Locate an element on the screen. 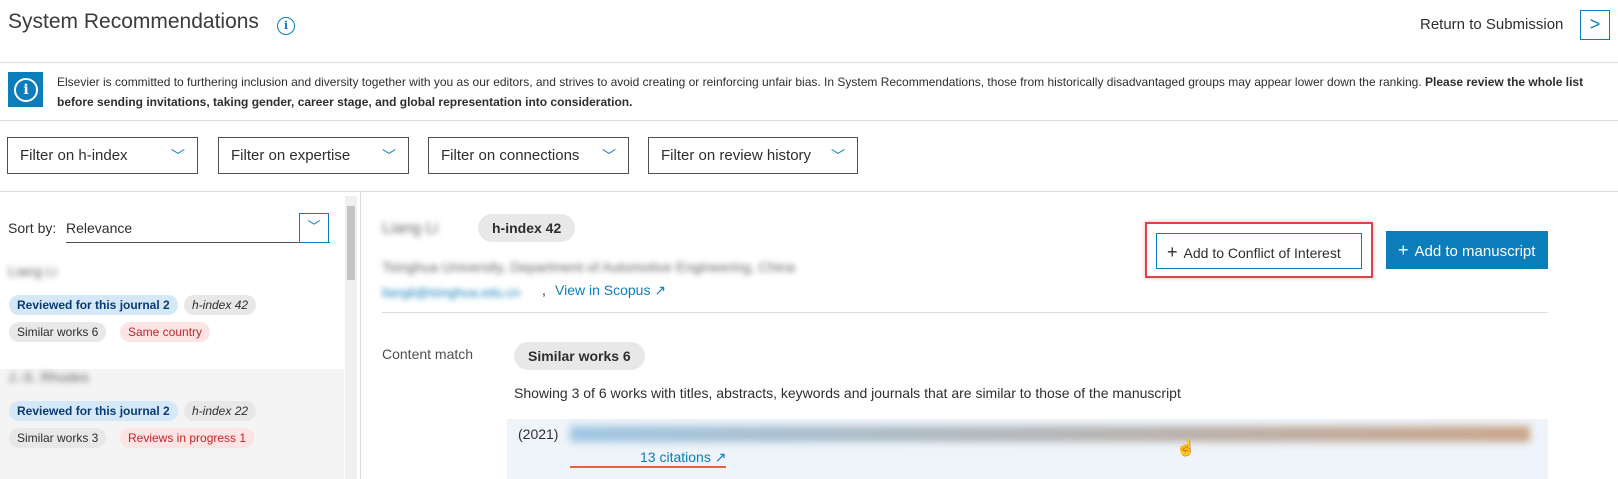 Image resolution: width=1618 pixels, height=479 pixels. divider is located at coordinates (965, 312).